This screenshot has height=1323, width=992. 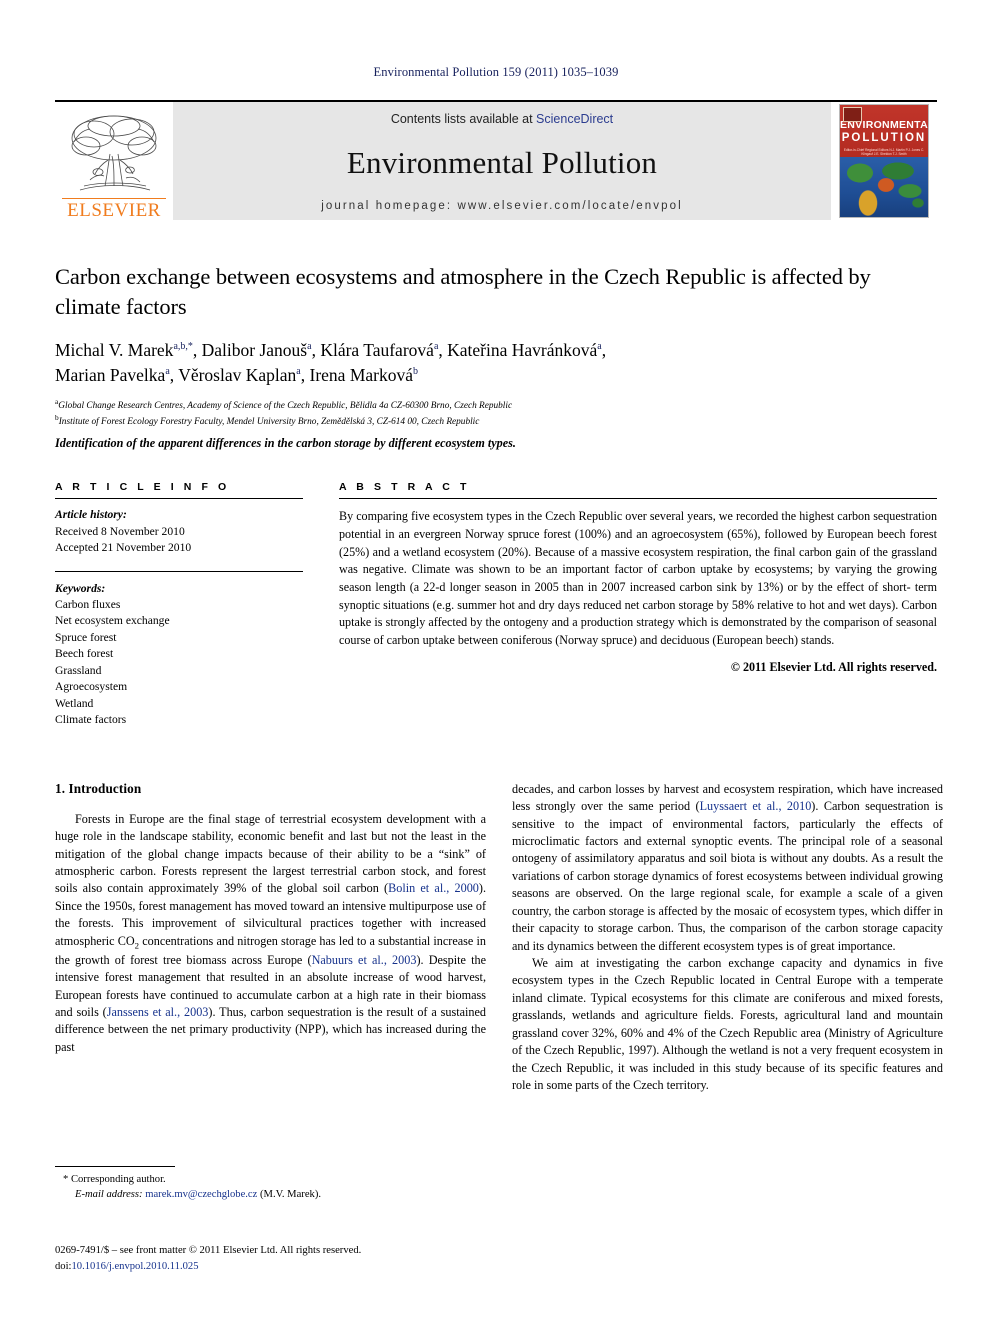 What do you see at coordinates (134, 1266) in the screenshot?
I see `doi-link: 10.1016/j.envpol.2010.11.025` at bounding box center [134, 1266].